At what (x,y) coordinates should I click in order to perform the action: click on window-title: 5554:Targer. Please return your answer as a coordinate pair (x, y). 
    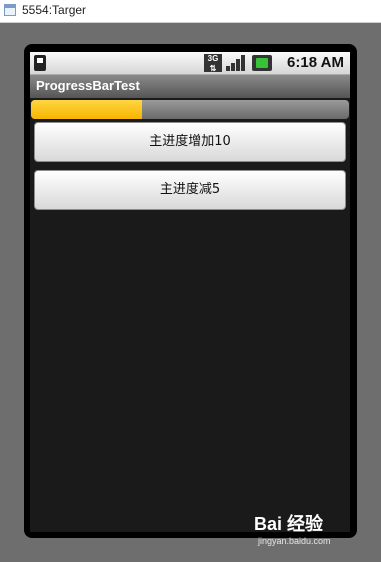
    Looking at the image, I should click on (54, 10).